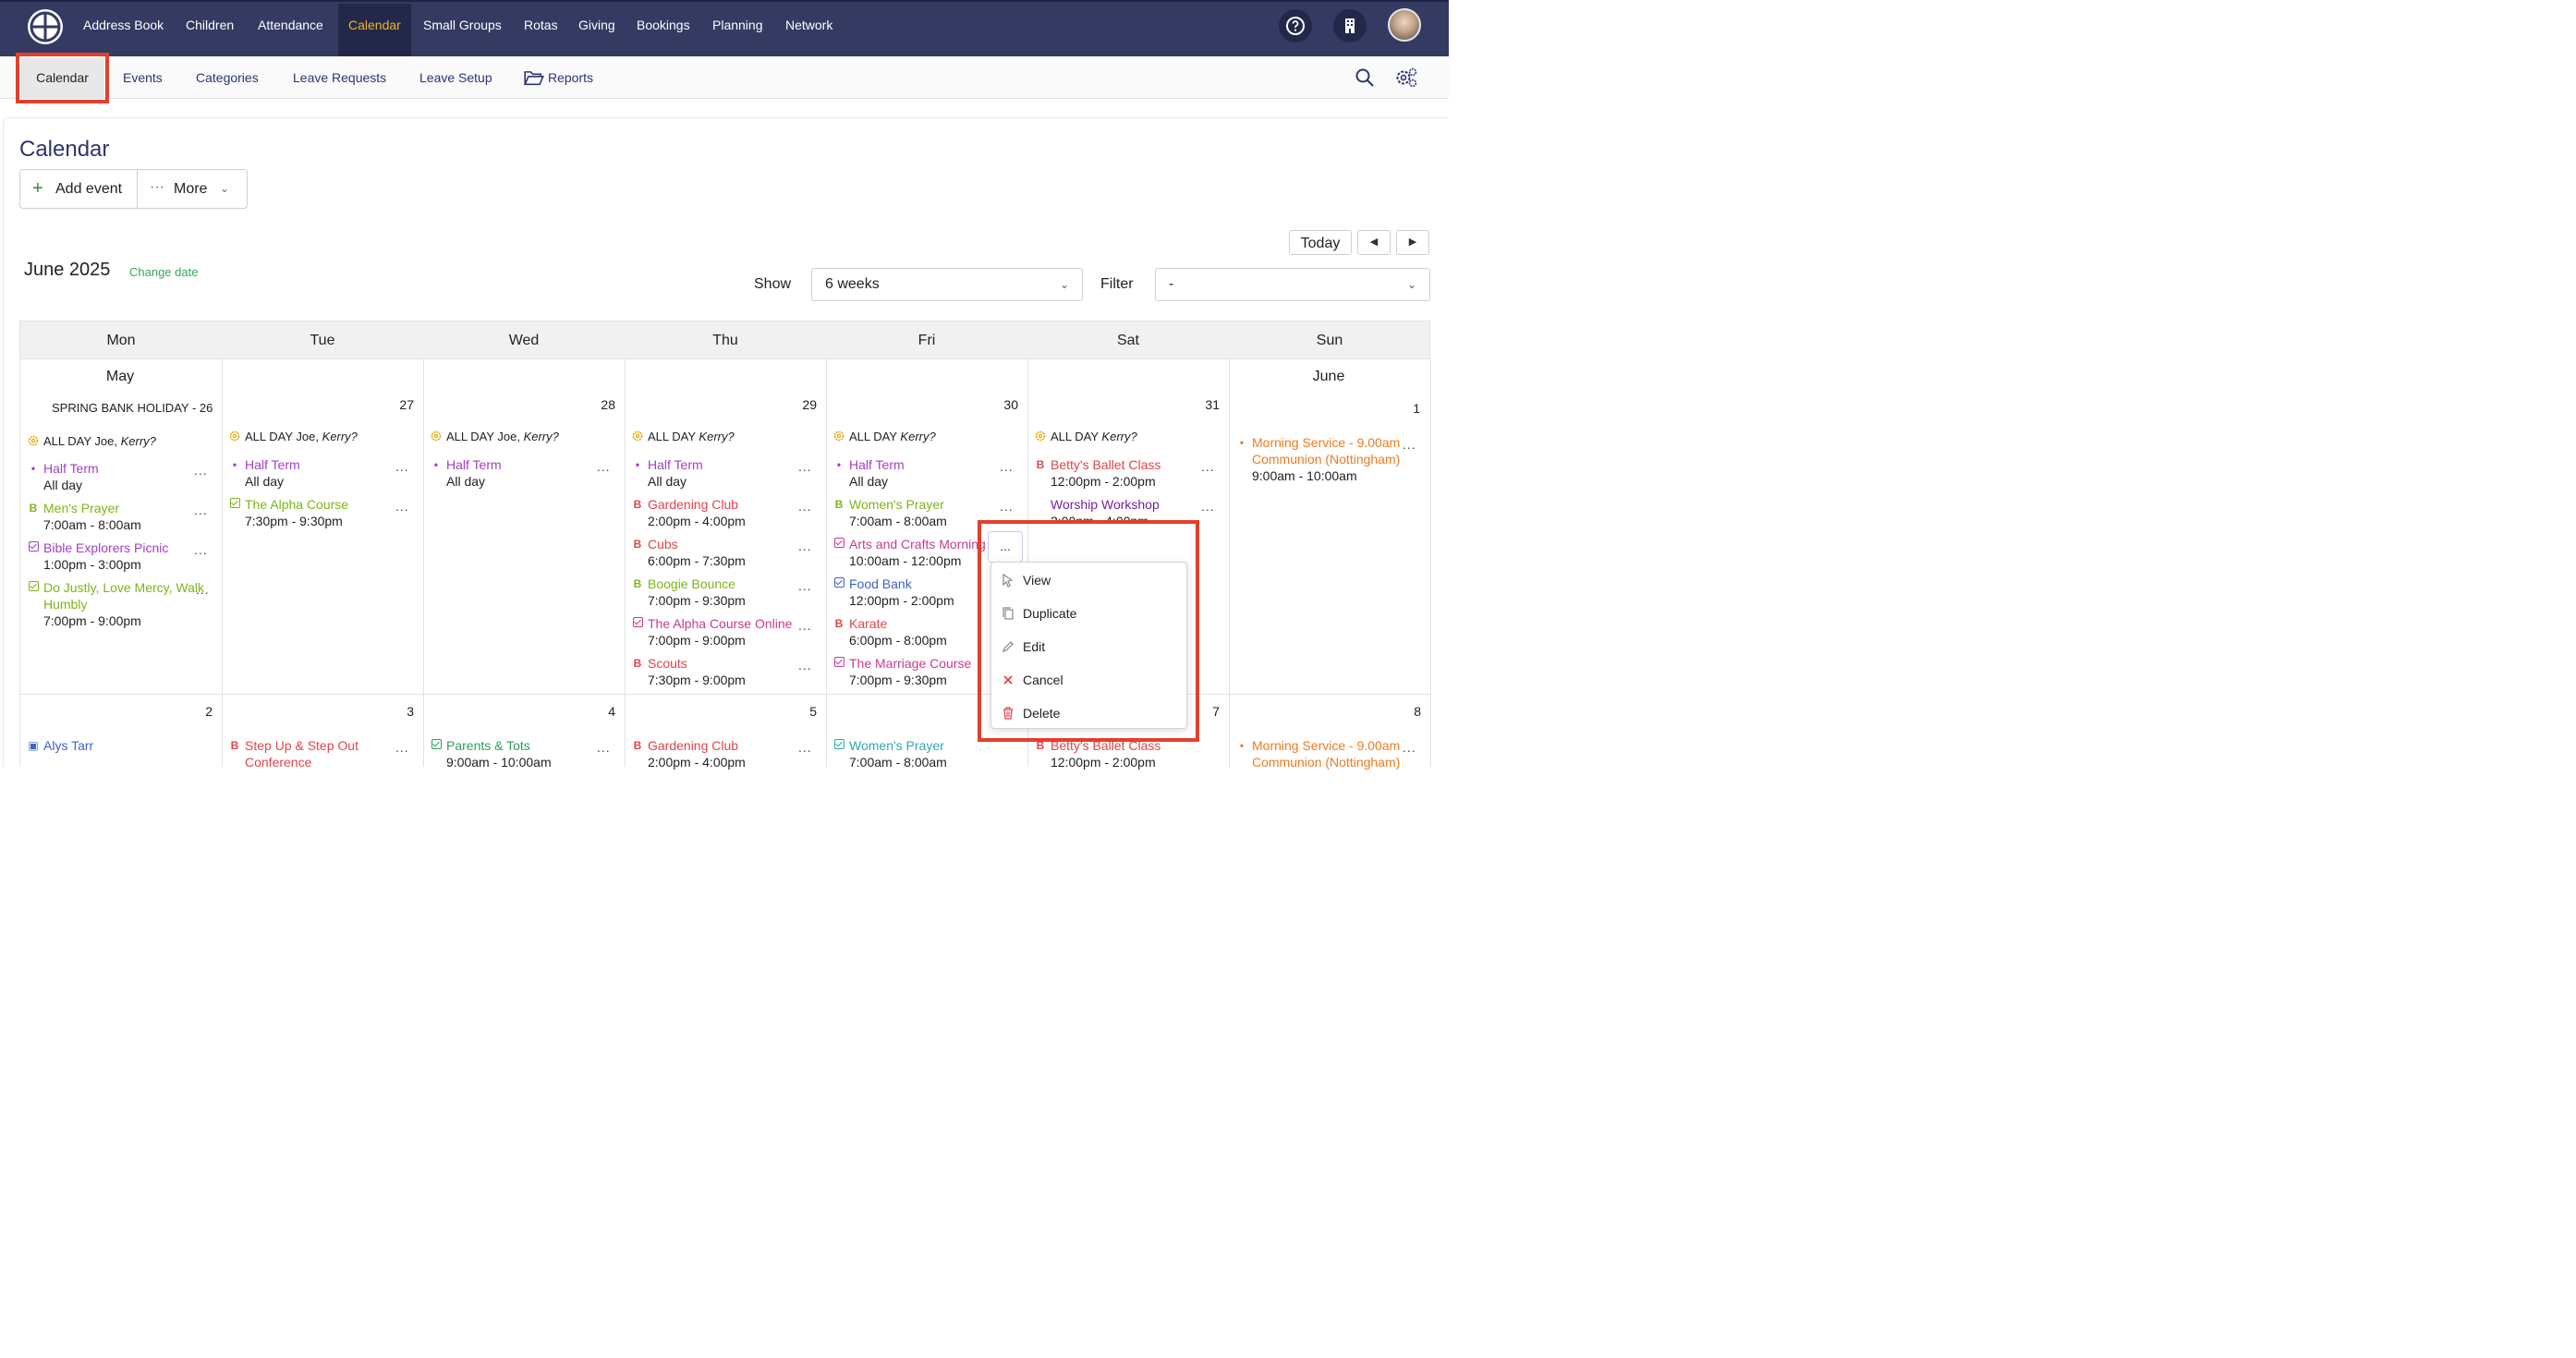 The image size is (2576, 1358). What do you see at coordinates (114, 556) in the screenshot?
I see `event-bible-explorers-picnic: Bible Explorers Picnic 1:00pm - 3:00pm` at bounding box center [114, 556].